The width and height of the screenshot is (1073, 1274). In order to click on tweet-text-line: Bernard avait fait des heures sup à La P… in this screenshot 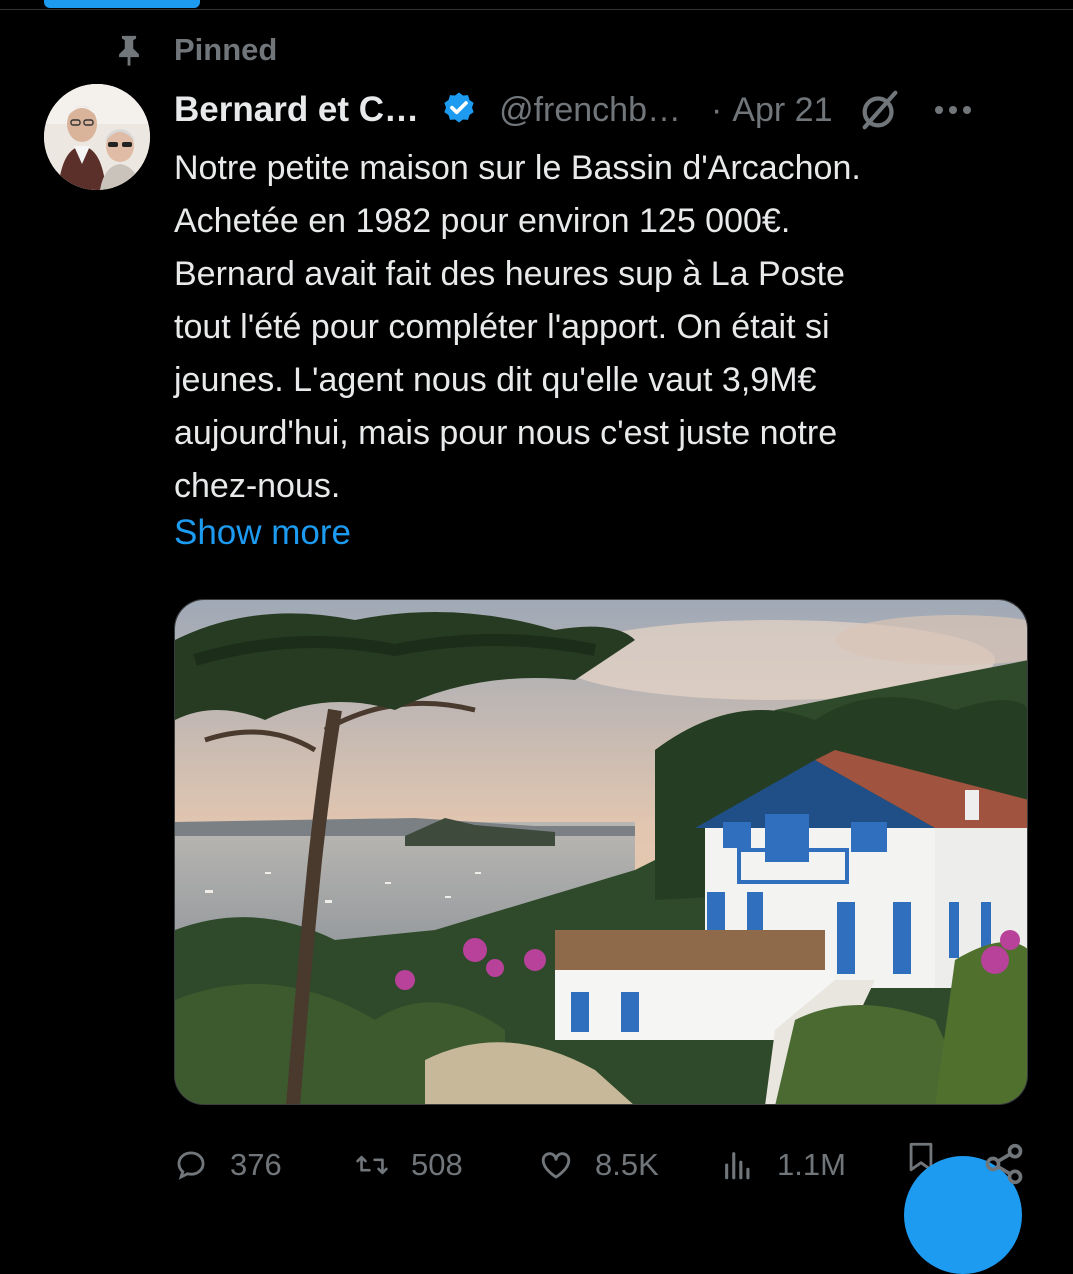, I will do `click(509, 274)`.